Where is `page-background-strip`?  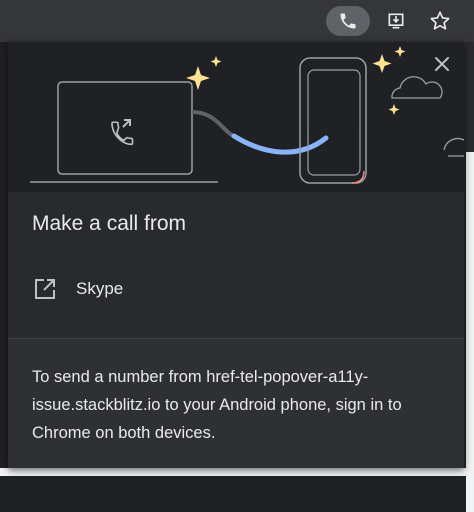
page-background-strip is located at coordinates (470, 332).